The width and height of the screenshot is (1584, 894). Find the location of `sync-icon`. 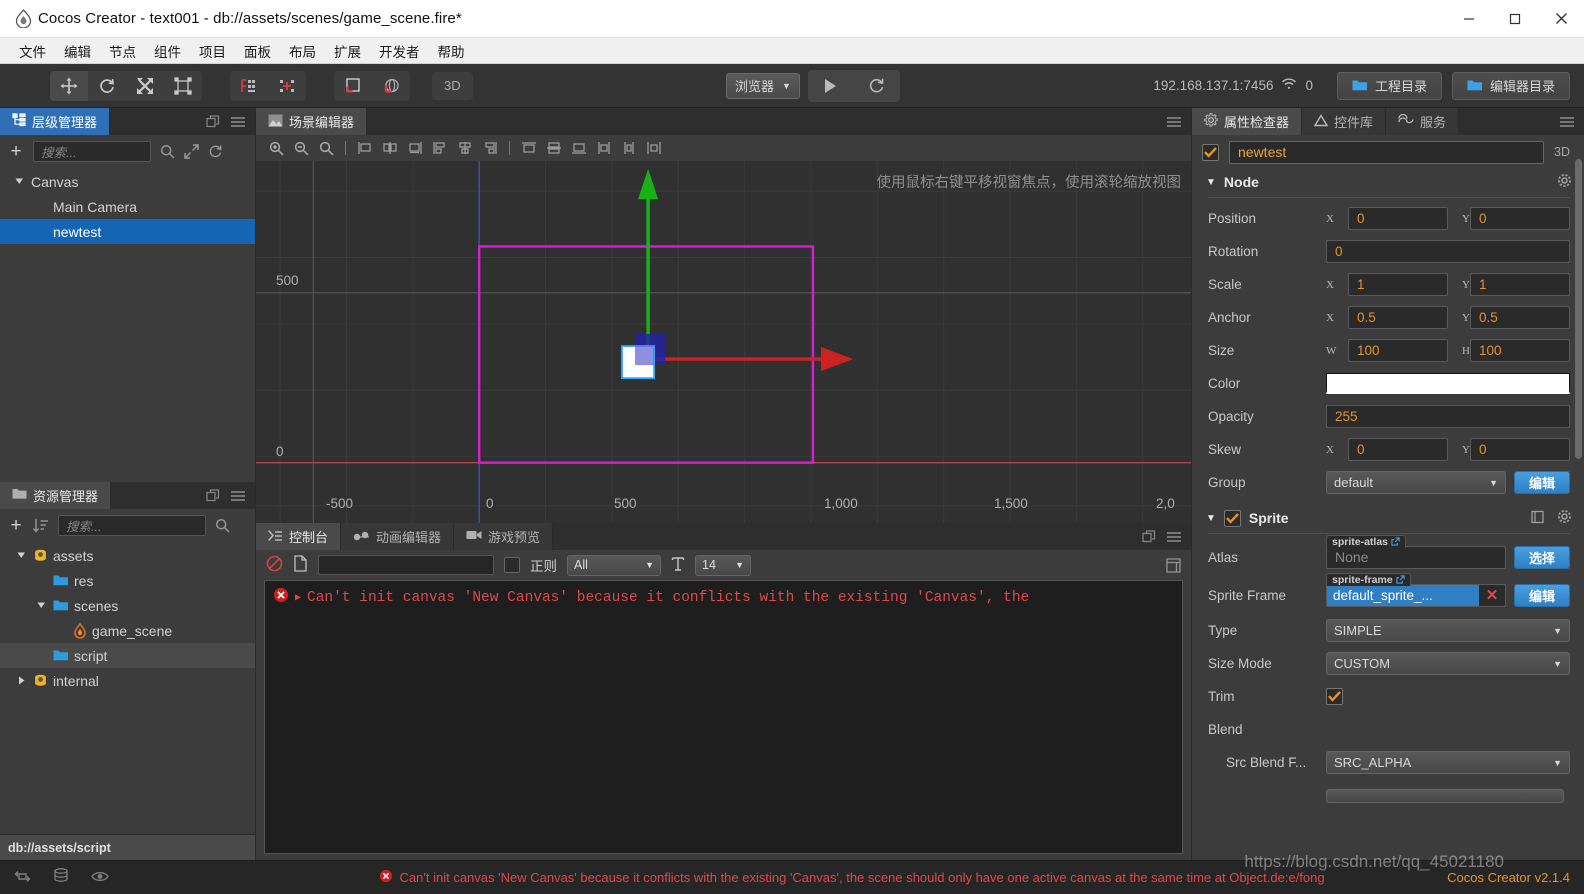

sync-icon is located at coordinates (22, 878).